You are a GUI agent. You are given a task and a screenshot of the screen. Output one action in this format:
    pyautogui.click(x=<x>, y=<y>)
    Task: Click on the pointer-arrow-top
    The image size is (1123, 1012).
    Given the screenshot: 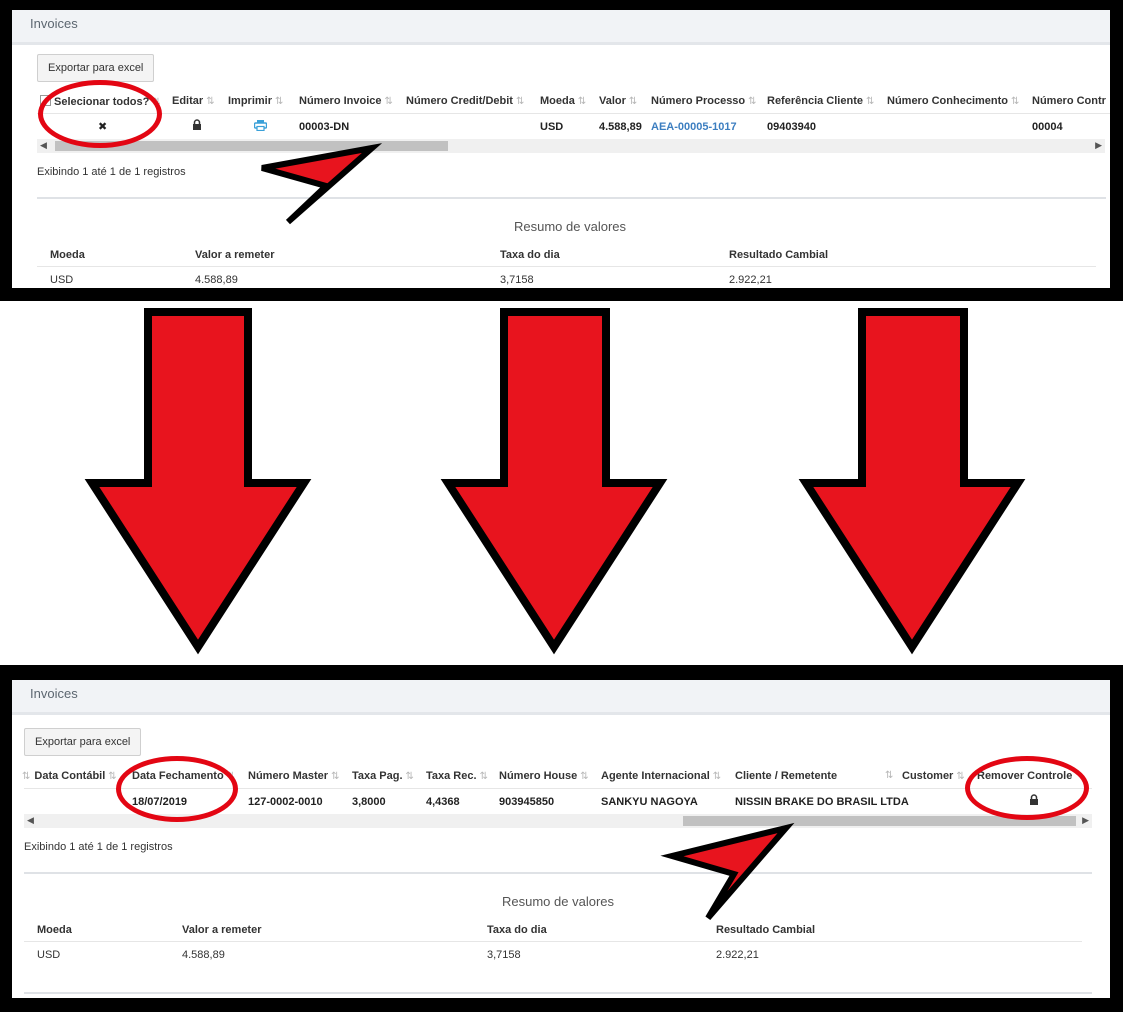 What is the action you would take?
    pyautogui.click(x=322, y=184)
    